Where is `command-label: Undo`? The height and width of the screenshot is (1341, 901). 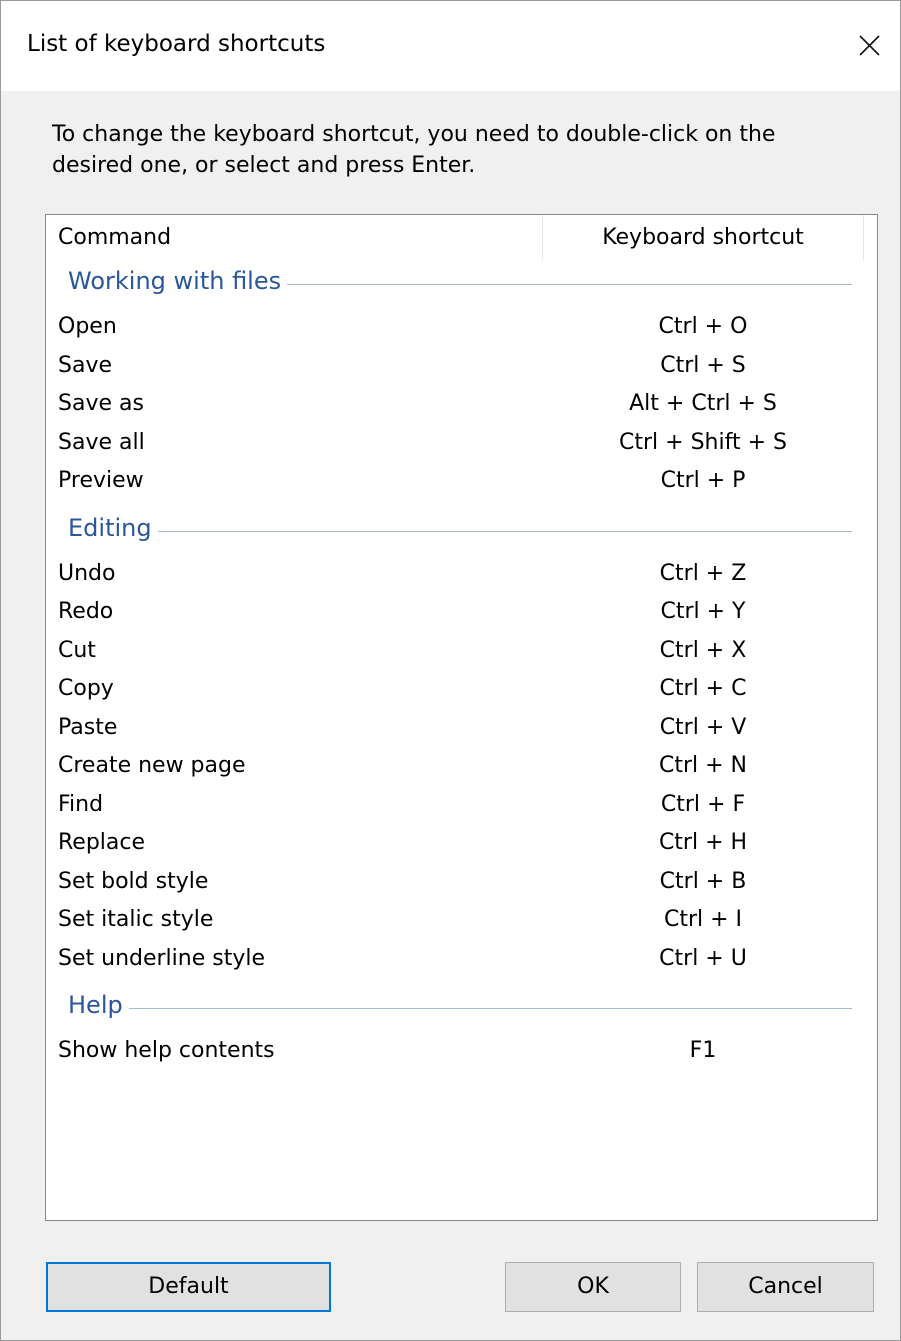 command-label: Undo is located at coordinates (87, 573).